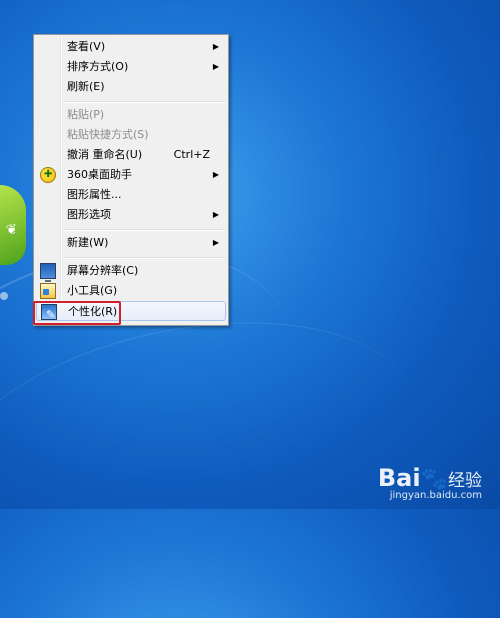 This screenshot has width=500, height=618. I want to click on menu-item-paste-shortcut: 粘贴快捷方式(S), so click(131, 135).